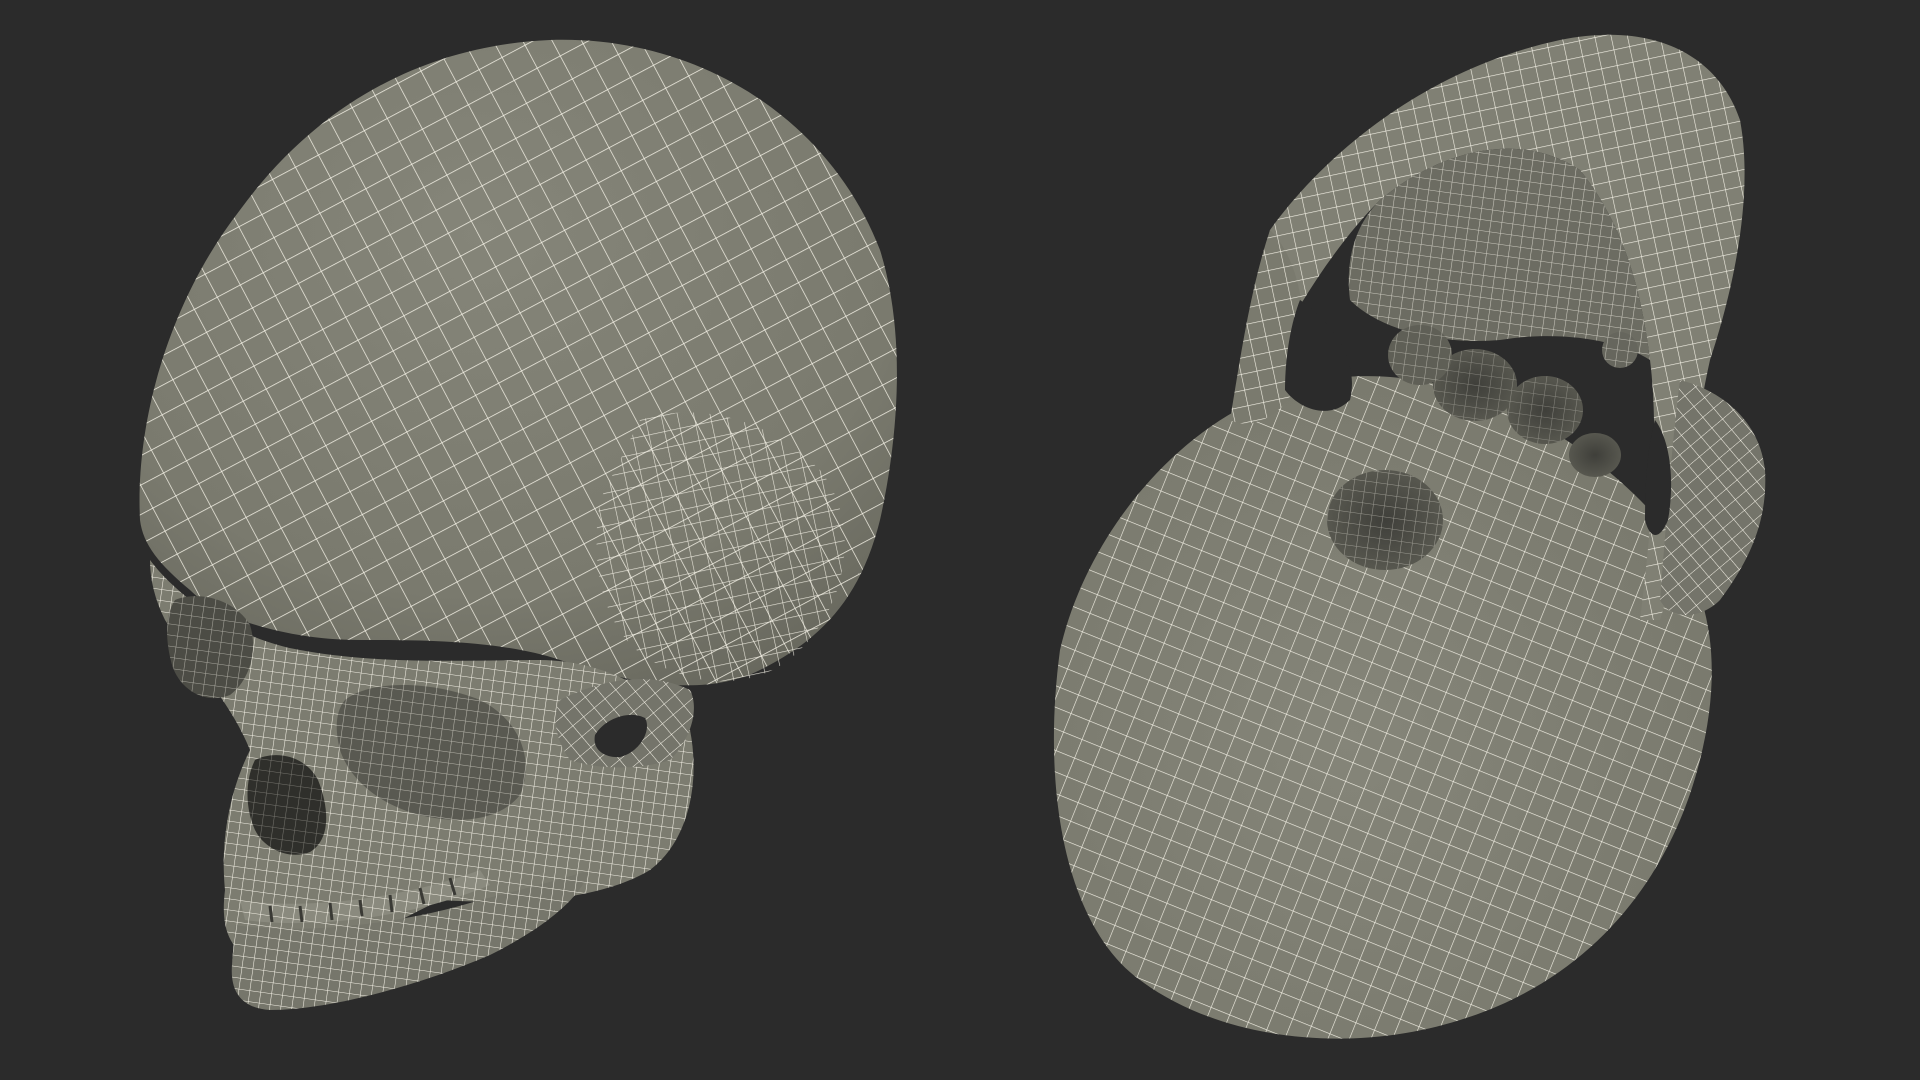  Describe the element at coordinates (1318, 355) in the screenshot. I see `infratemporal-gap-left` at that location.